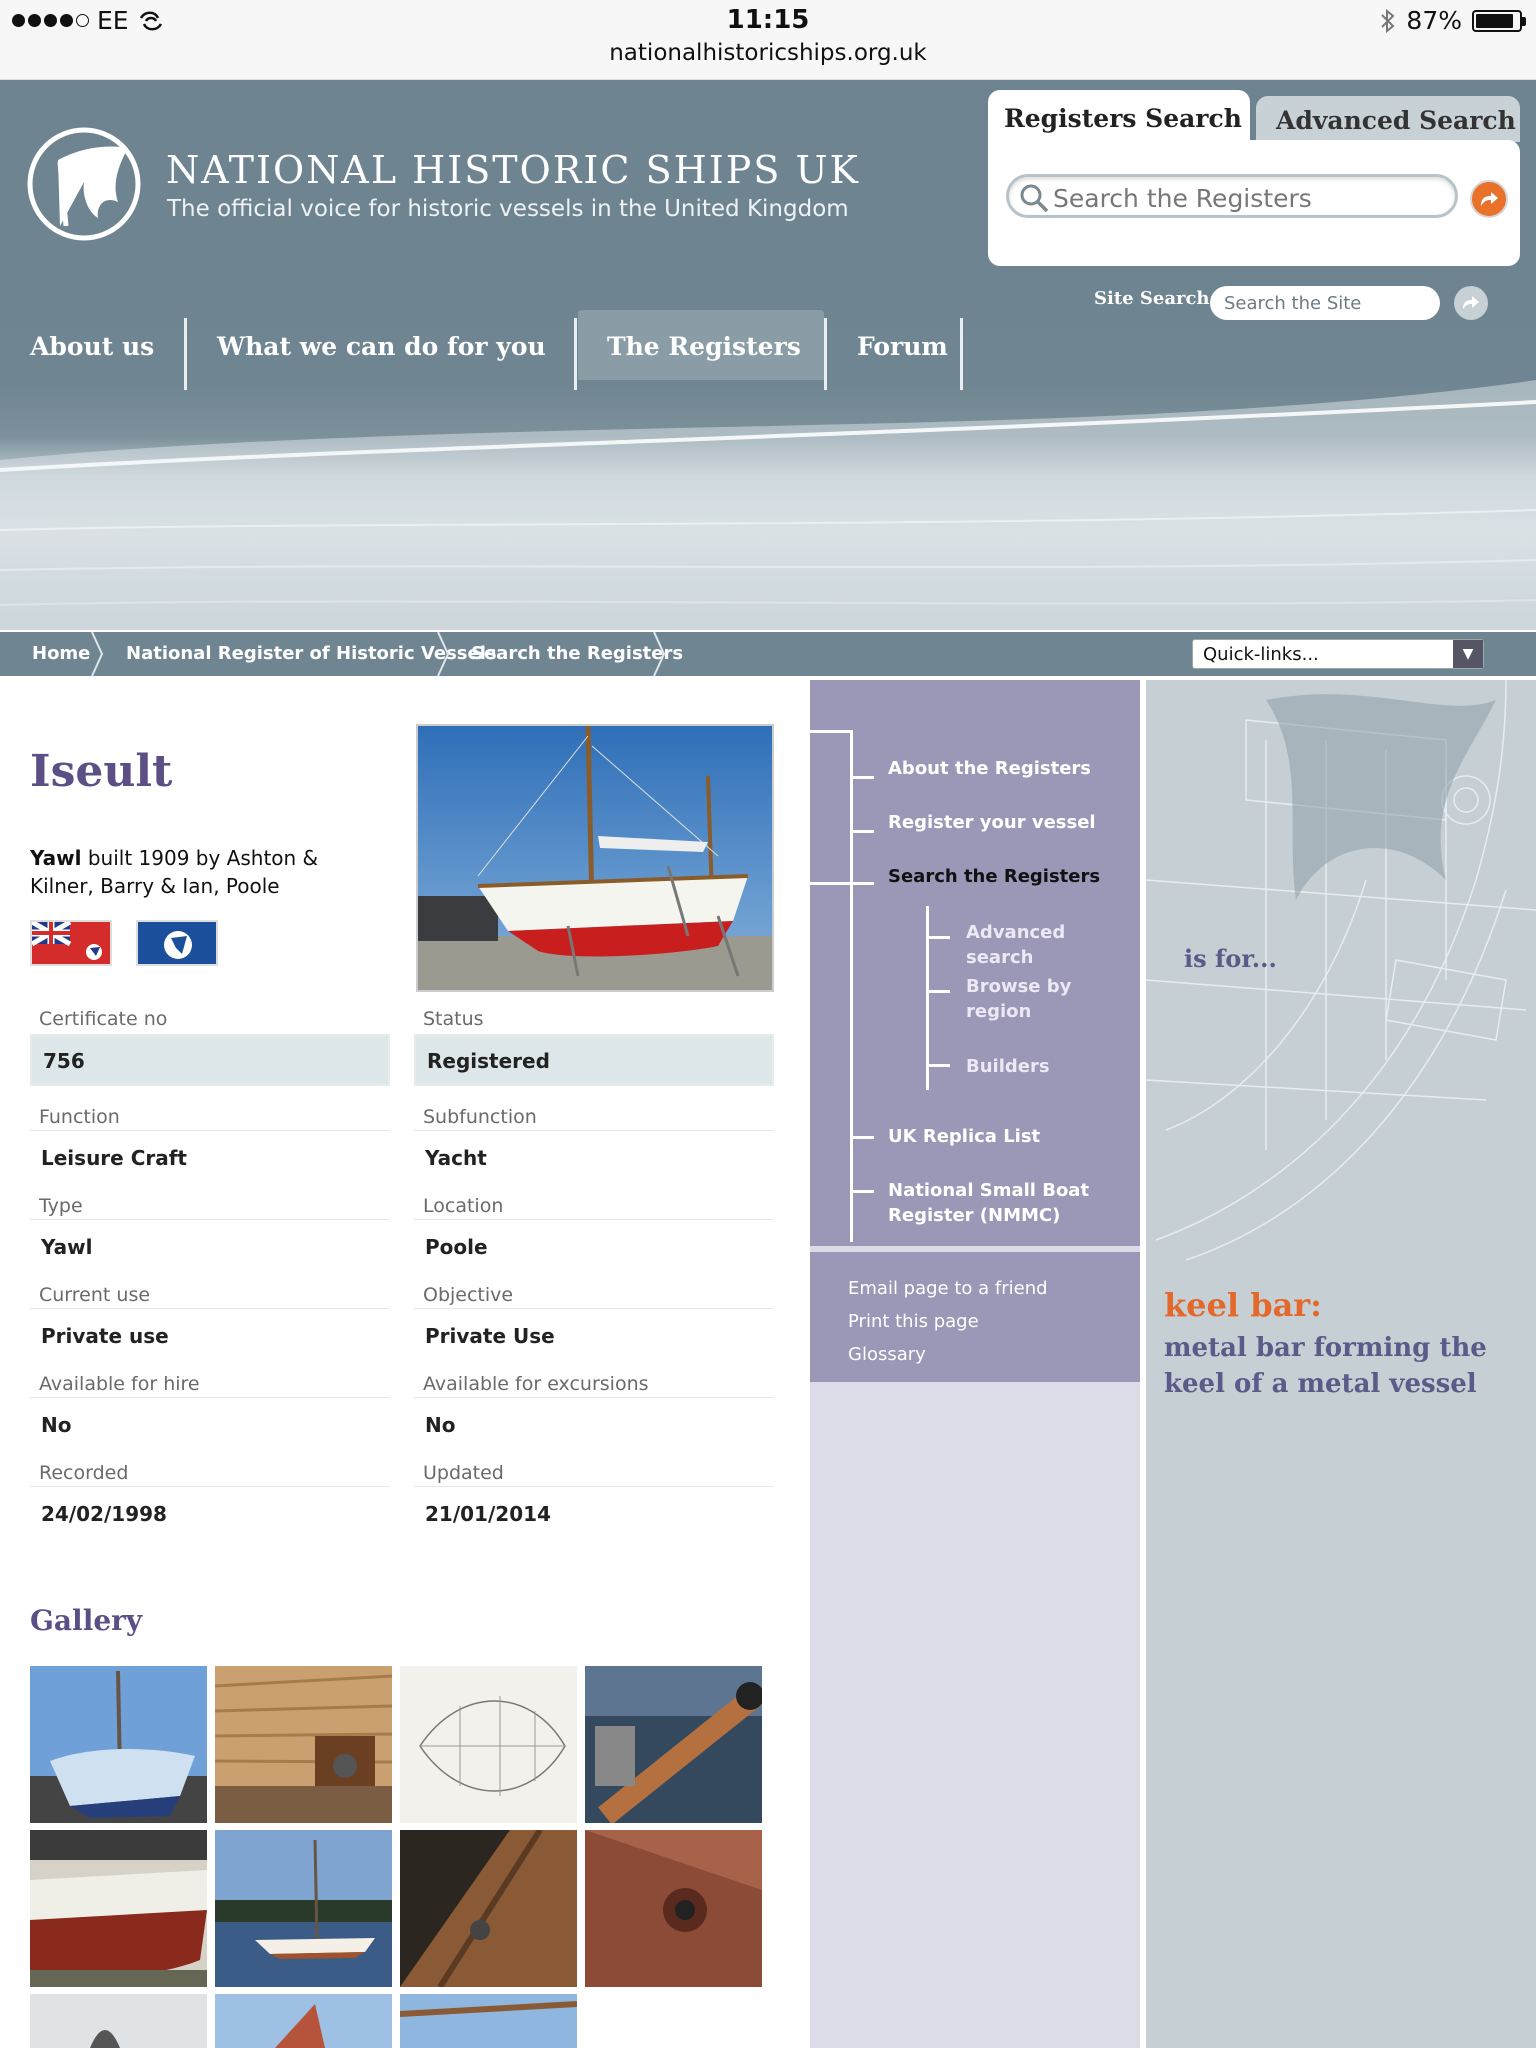 The height and width of the screenshot is (2048, 1536). Describe the element at coordinates (1008, 1136) in the screenshot. I see `sidebar-item-uk-replica-list: UK Replica List` at that location.